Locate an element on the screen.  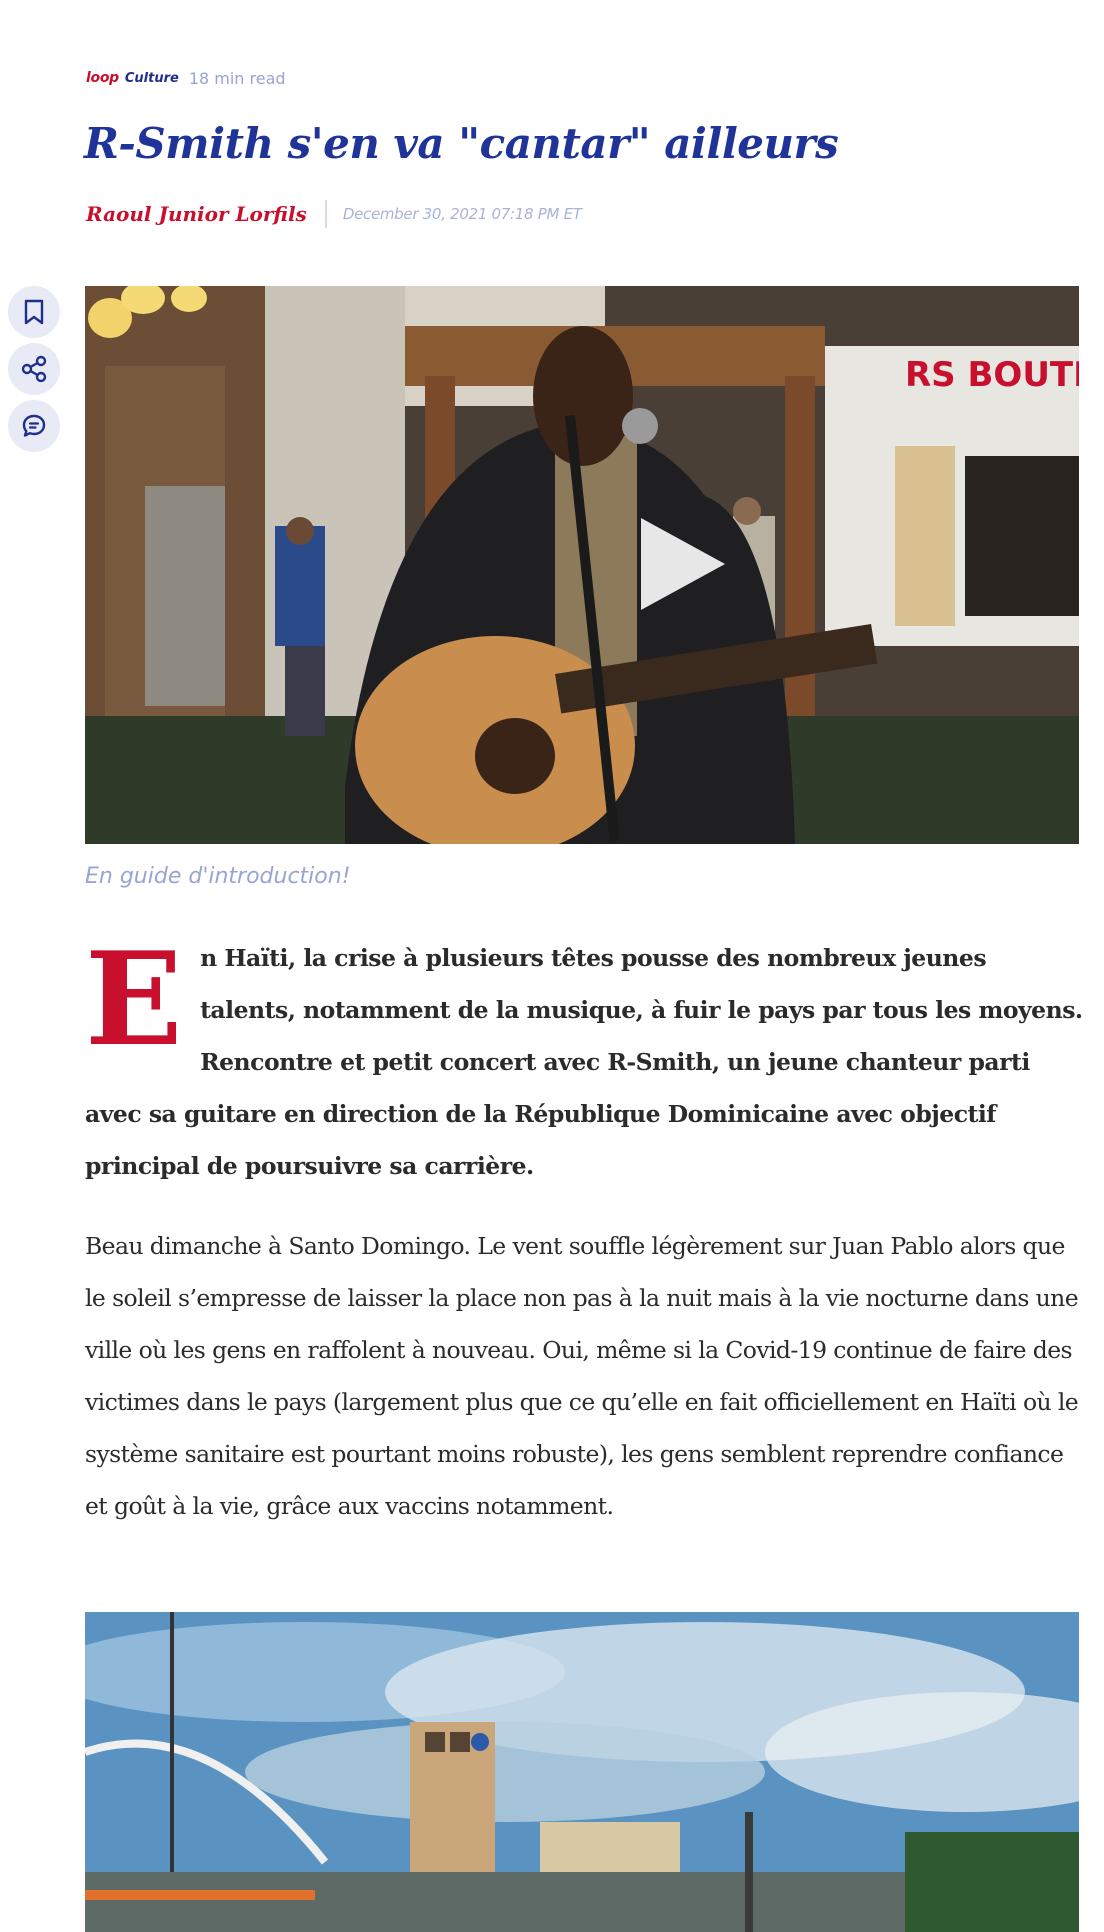
share-button is located at coordinates (34, 369).